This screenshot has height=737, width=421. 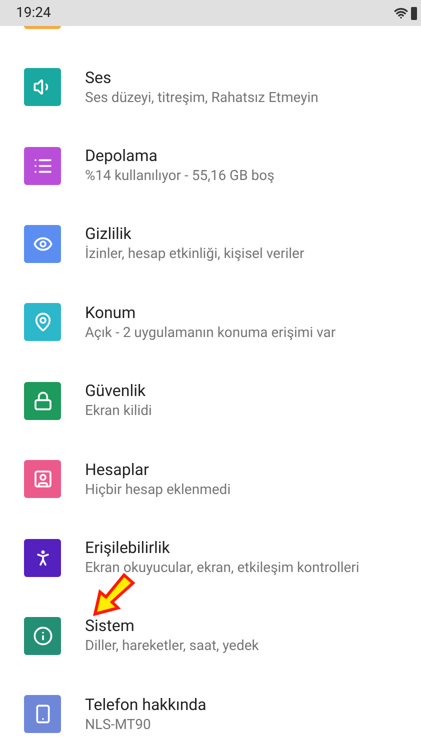 What do you see at coordinates (210, 333) in the screenshot?
I see `item-subtitle: Açık - 2 uygulamanın konuma erişimi var` at bounding box center [210, 333].